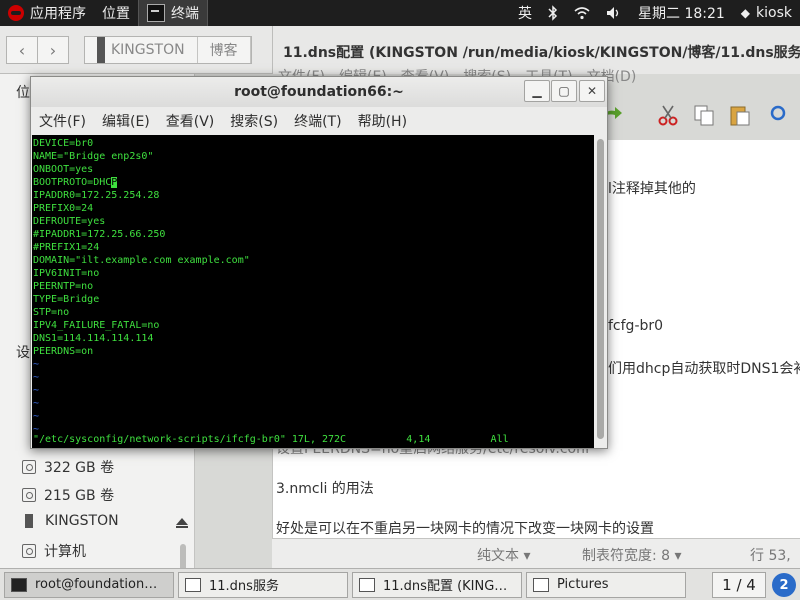 The height and width of the screenshot is (600, 800). Describe the element at coordinates (65, 552) in the screenshot. I see `sidebar-item-label: 计算机` at that location.